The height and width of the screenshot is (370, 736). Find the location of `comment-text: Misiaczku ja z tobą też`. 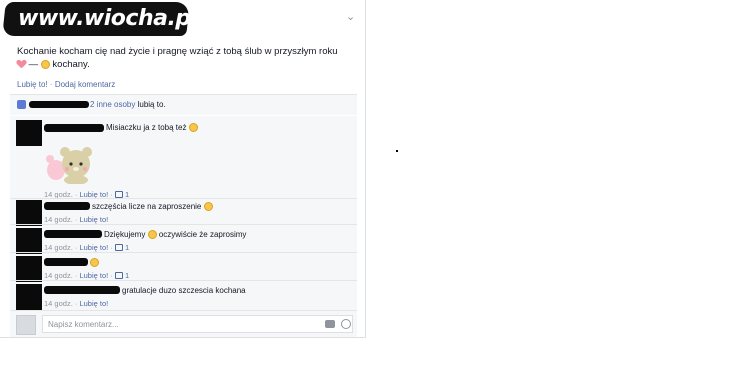

comment-text: Misiaczku ja z tobą też is located at coordinates (152, 127).